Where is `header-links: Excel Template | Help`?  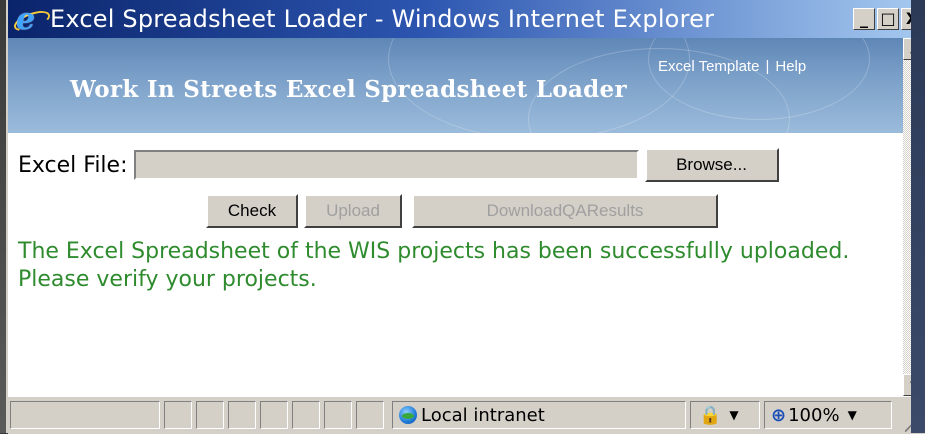
header-links: Excel Template | Help is located at coordinates (732, 66).